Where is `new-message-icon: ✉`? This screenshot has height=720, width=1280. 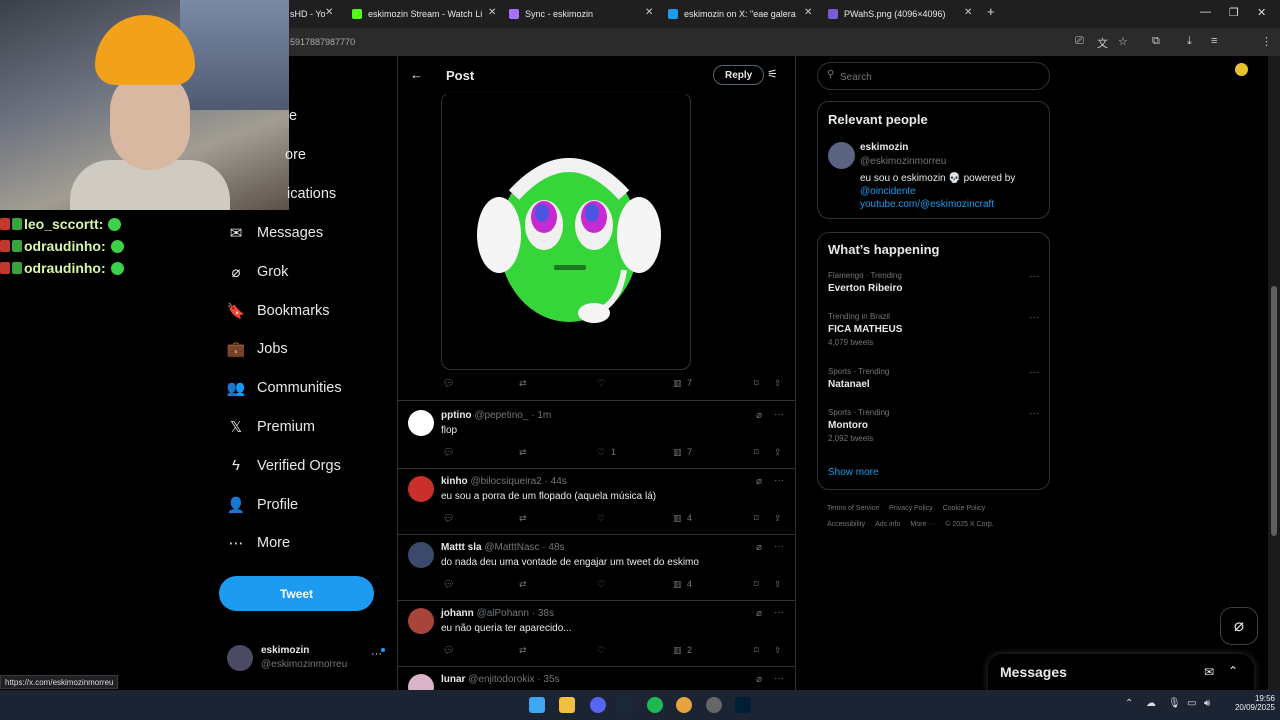 new-message-icon: ✉ is located at coordinates (1209, 672).